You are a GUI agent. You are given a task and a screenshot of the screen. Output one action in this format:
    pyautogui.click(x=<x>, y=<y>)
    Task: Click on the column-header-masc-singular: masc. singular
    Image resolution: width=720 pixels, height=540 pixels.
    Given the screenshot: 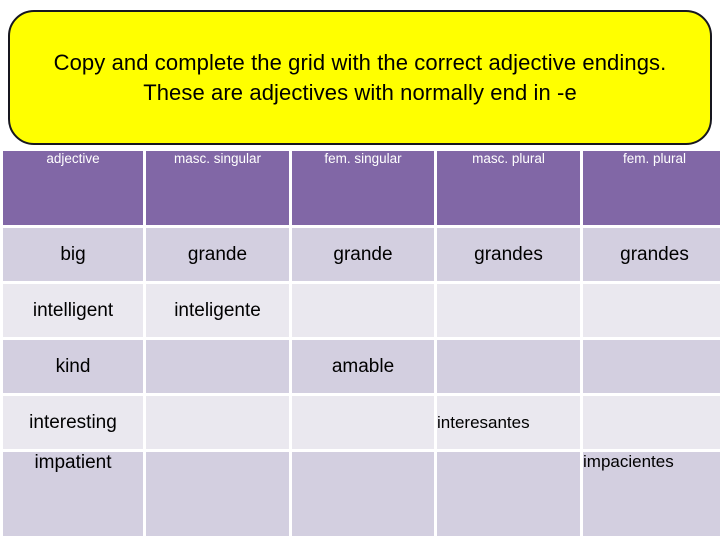 What is the action you would take?
    pyautogui.click(x=217, y=188)
    